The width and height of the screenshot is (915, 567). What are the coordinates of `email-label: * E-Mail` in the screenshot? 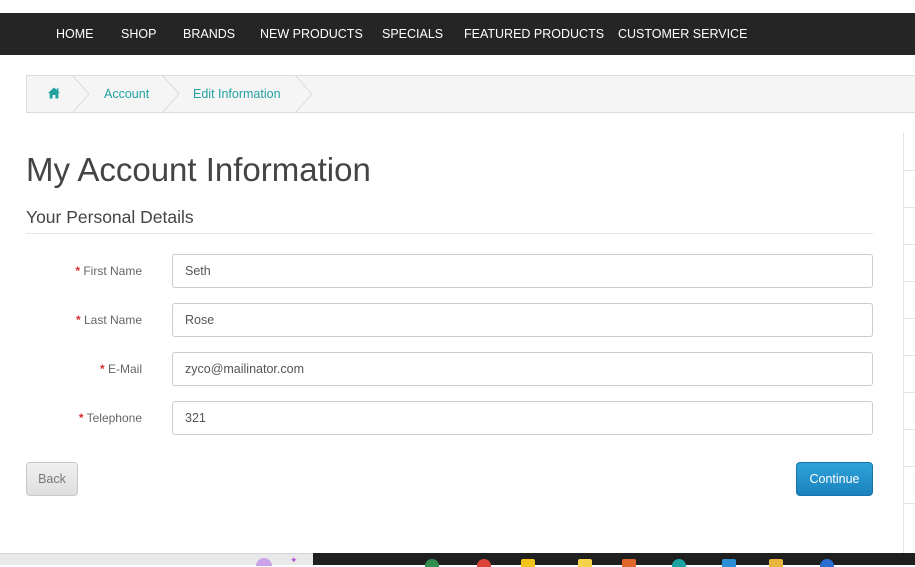 It's located at (84, 369).